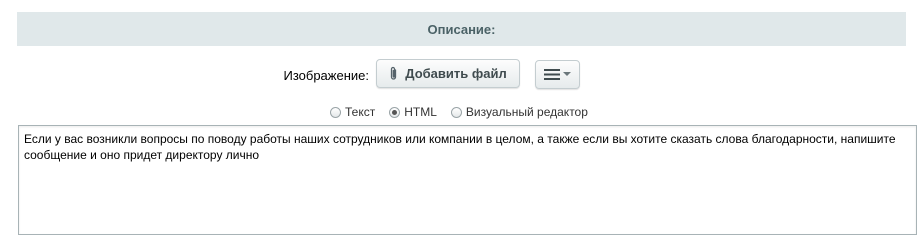 The height and width of the screenshot is (240, 921). What do you see at coordinates (456, 112) in the screenshot?
I see `mode-visual-radio` at bounding box center [456, 112].